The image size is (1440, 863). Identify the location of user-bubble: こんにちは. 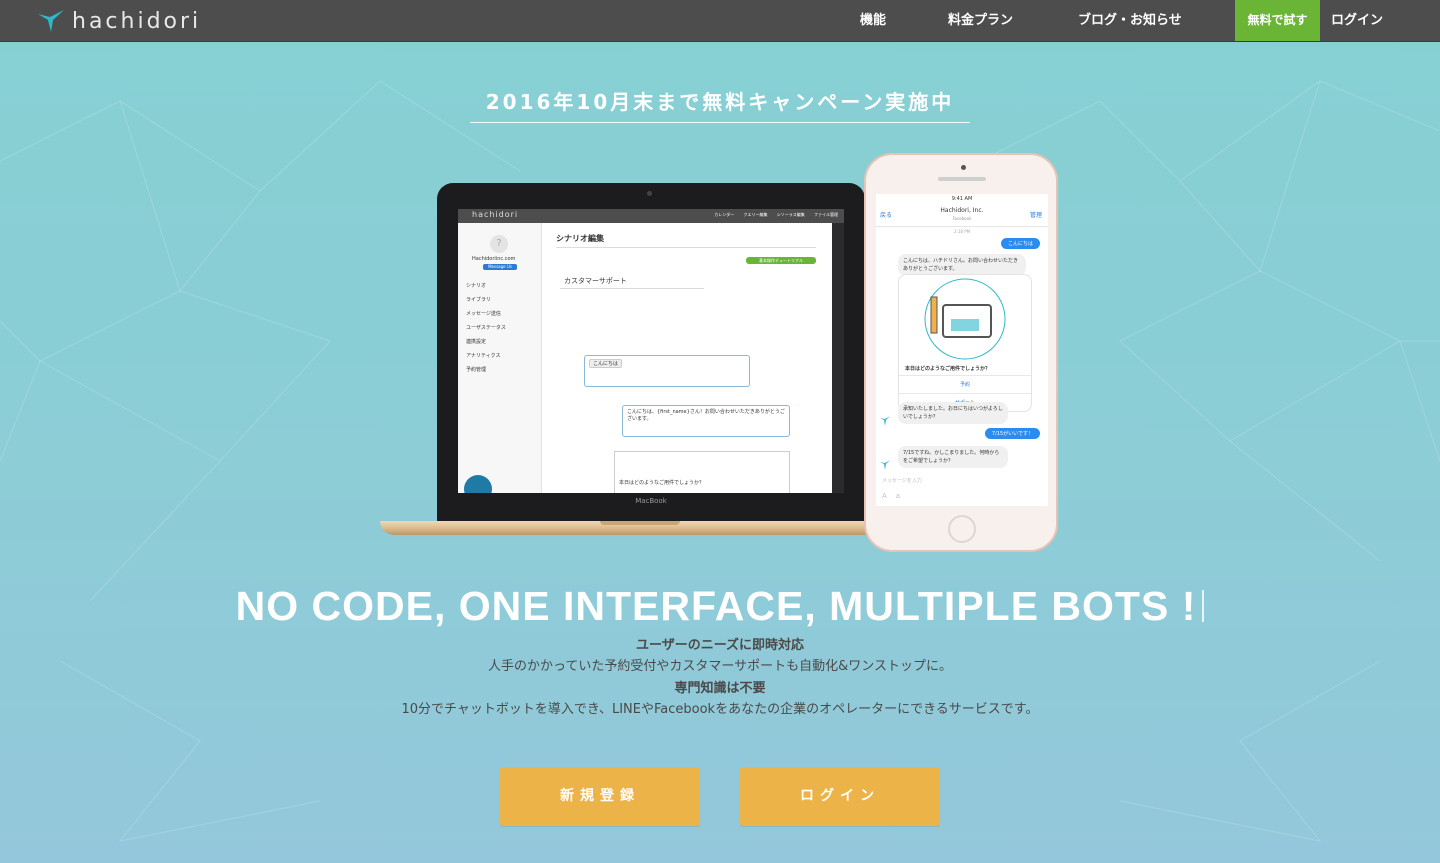
(1020, 243).